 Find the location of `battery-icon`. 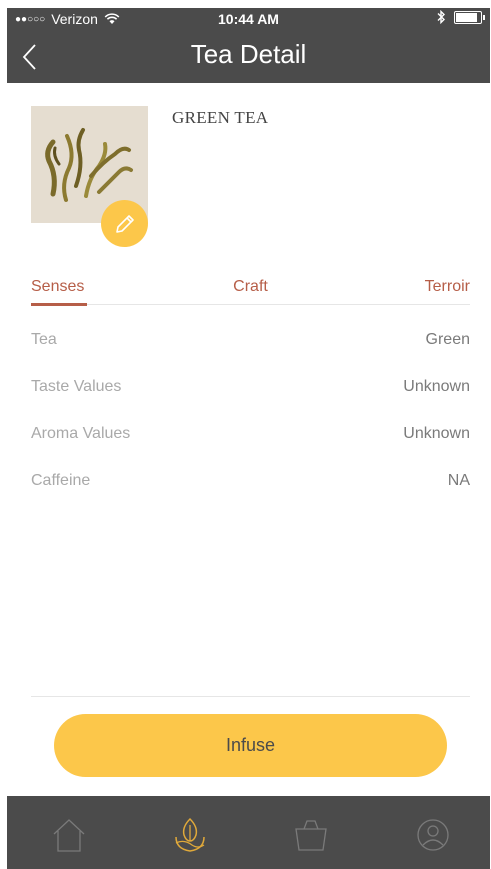

battery-icon is located at coordinates (469, 17).